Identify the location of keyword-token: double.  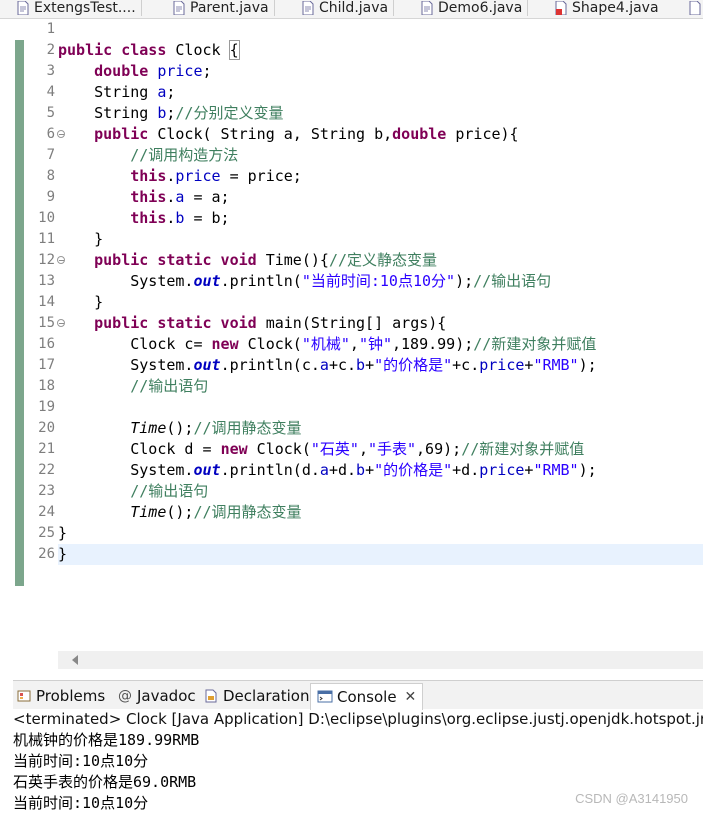
(121, 71).